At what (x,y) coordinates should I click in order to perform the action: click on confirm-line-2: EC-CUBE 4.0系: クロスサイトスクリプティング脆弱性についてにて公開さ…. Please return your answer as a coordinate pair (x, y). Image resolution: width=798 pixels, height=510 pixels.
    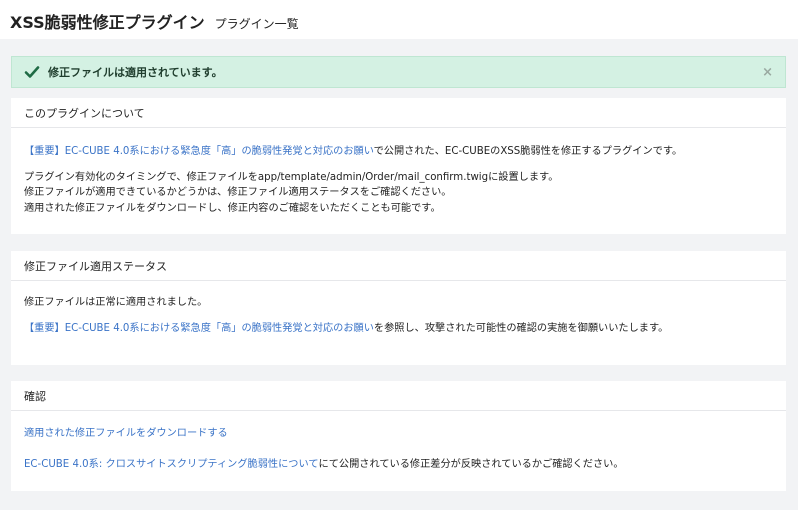
    Looking at the image, I should click on (324, 465).